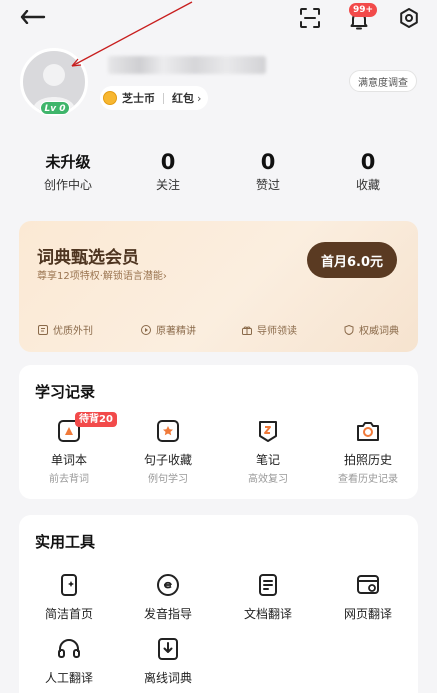 This screenshot has width=437, height=693. I want to click on back-arrow-icon, so click(33, 17).